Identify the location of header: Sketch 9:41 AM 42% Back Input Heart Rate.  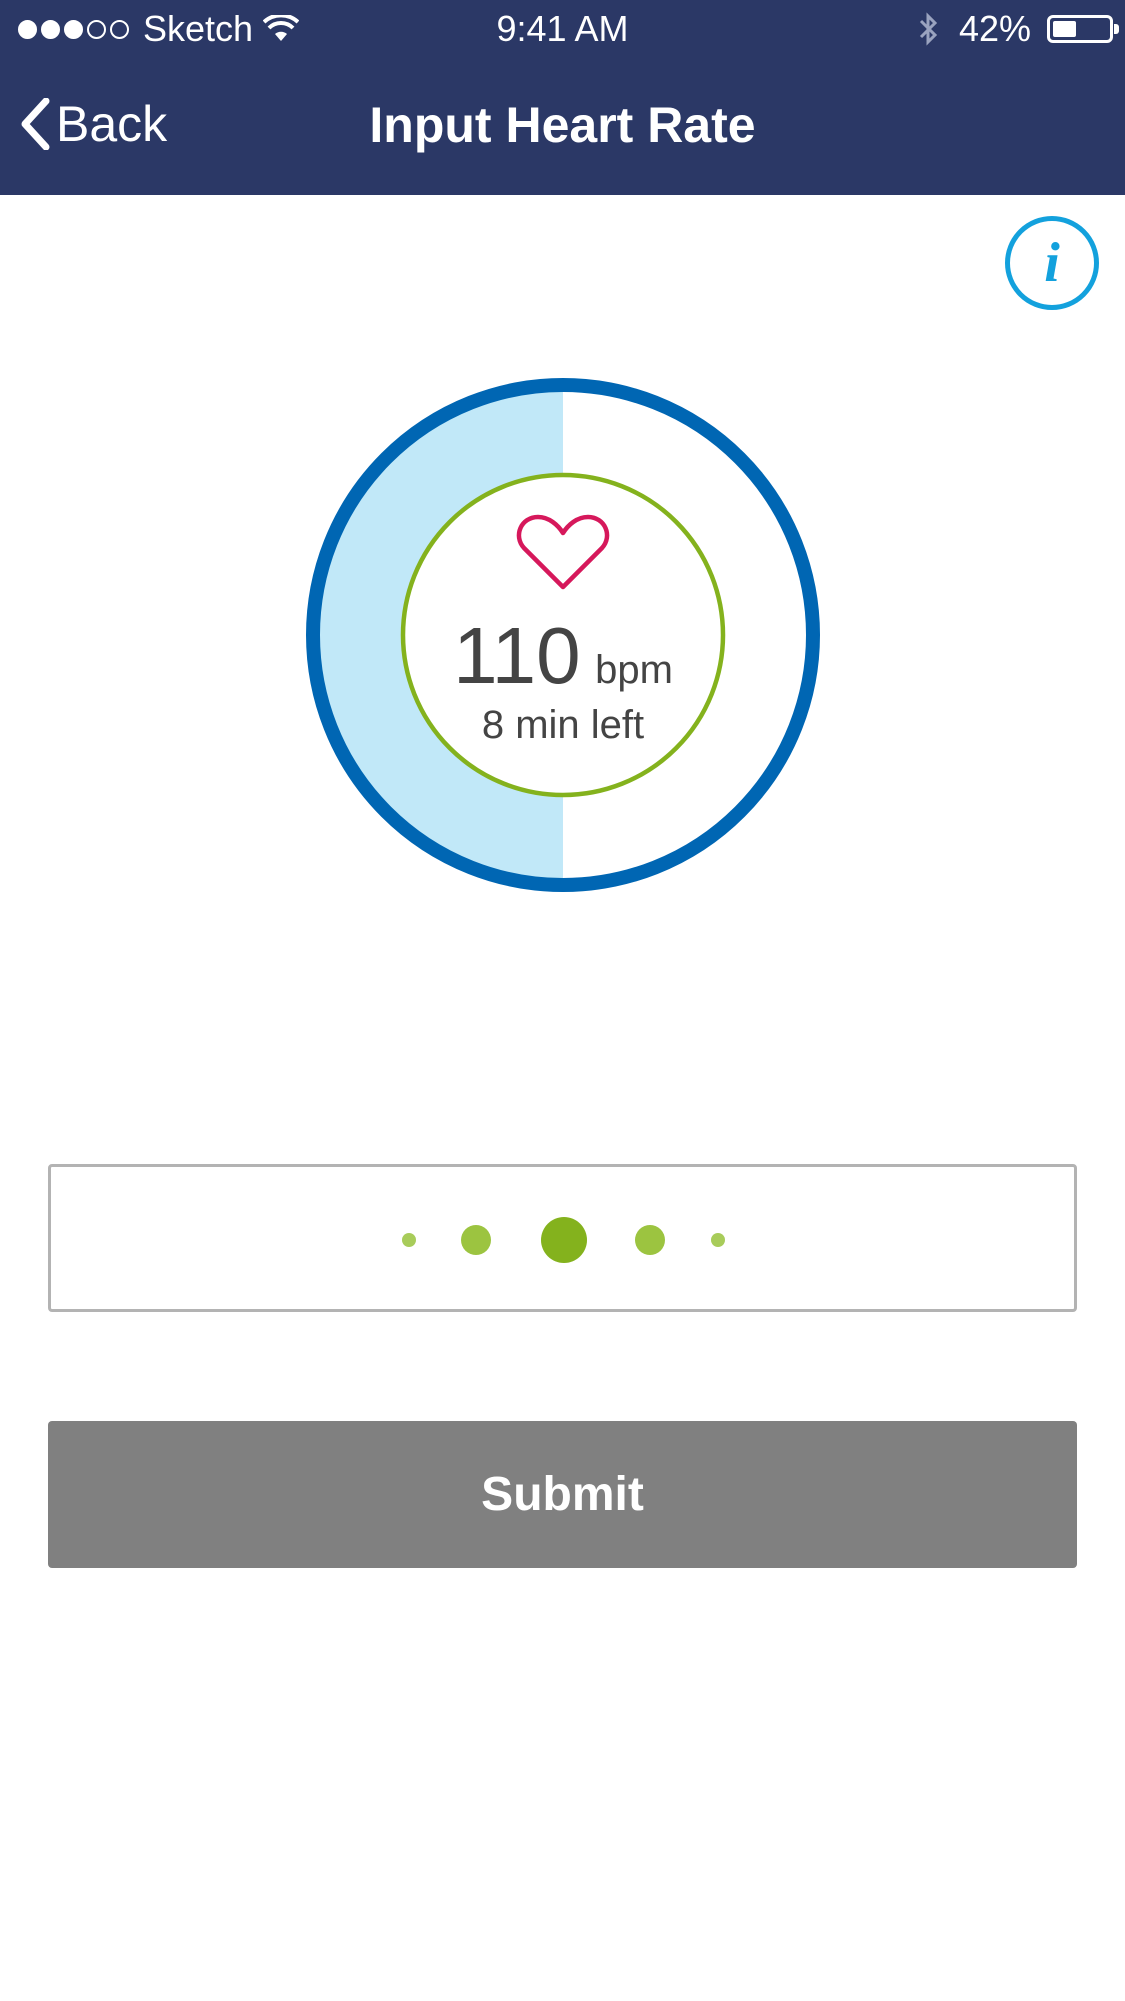
(562, 97).